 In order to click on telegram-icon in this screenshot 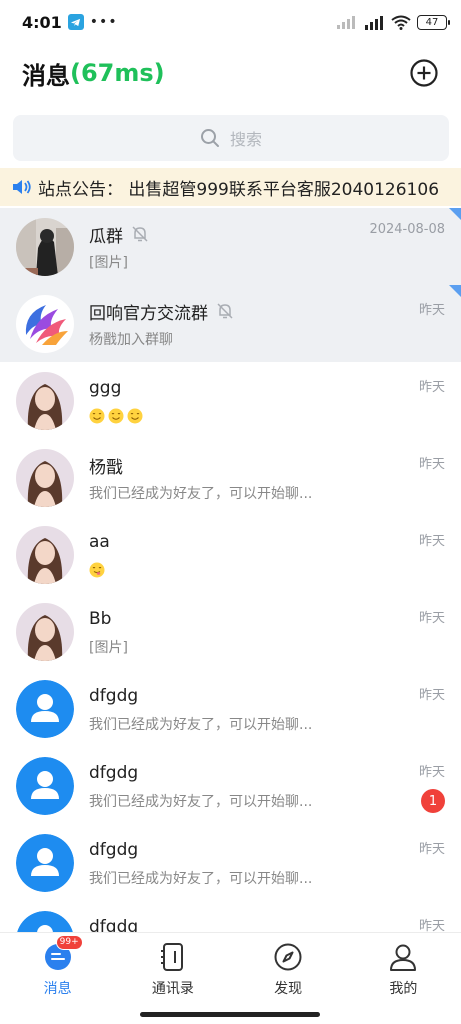, I will do `click(75, 22)`.